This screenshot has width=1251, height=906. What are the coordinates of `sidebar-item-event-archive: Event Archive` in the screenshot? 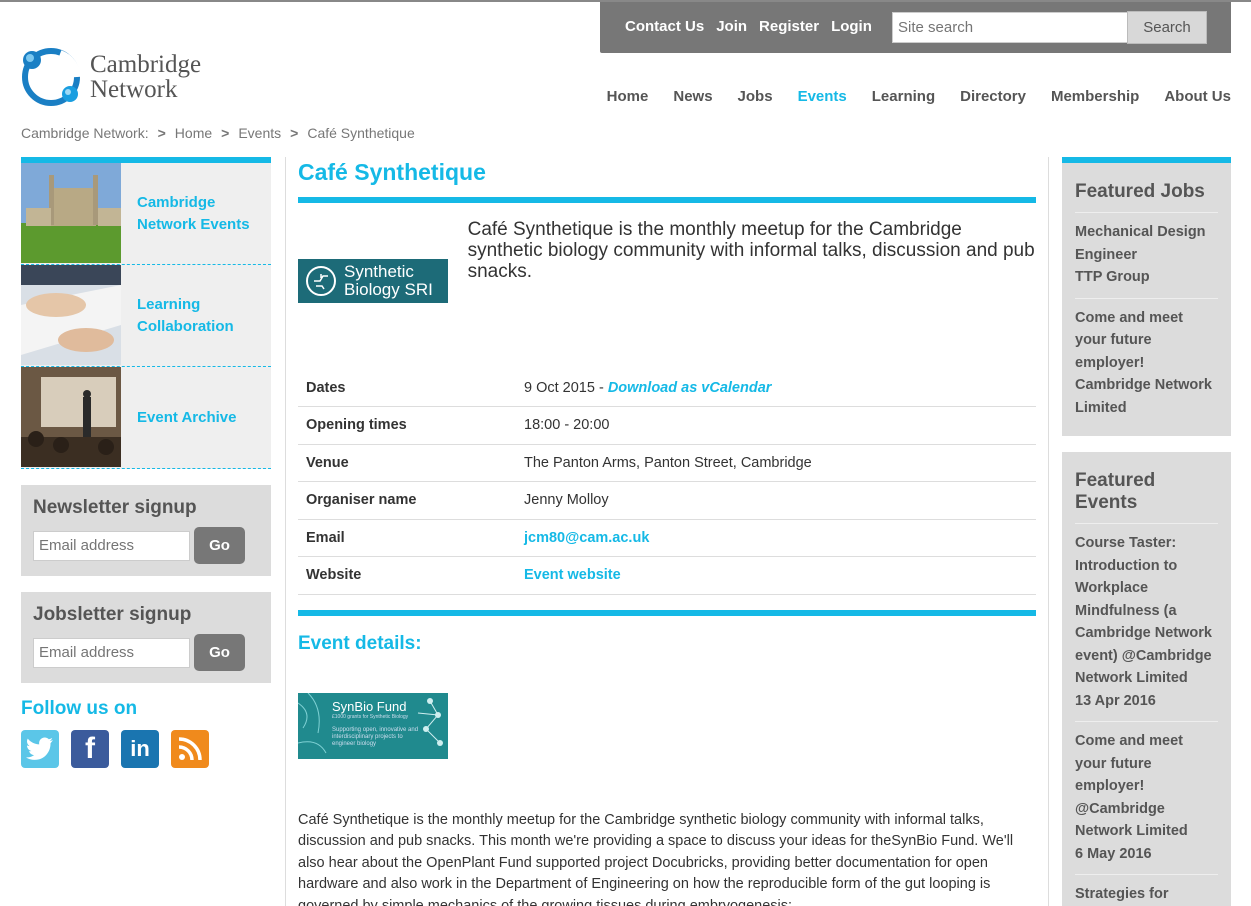 It's located at (146, 418).